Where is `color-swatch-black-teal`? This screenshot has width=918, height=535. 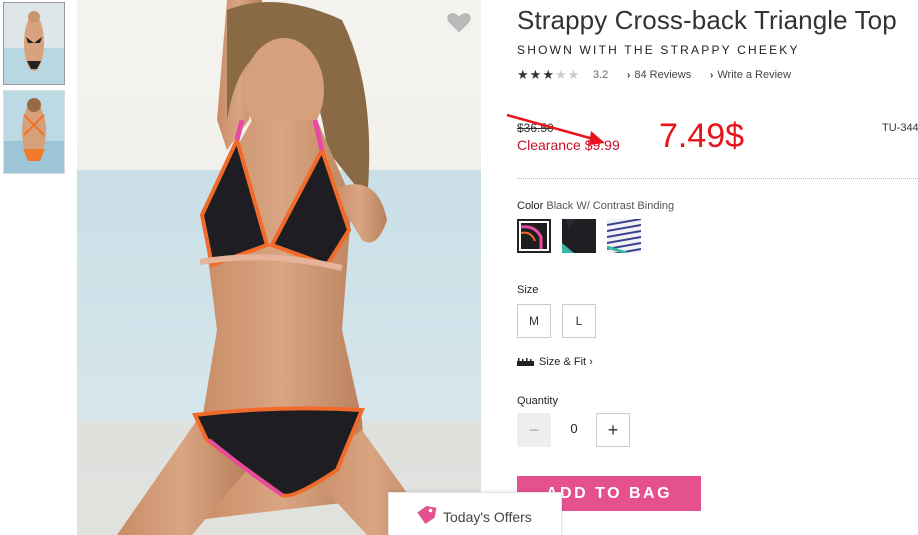 color-swatch-black-teal is located at coordinates (579, 236).